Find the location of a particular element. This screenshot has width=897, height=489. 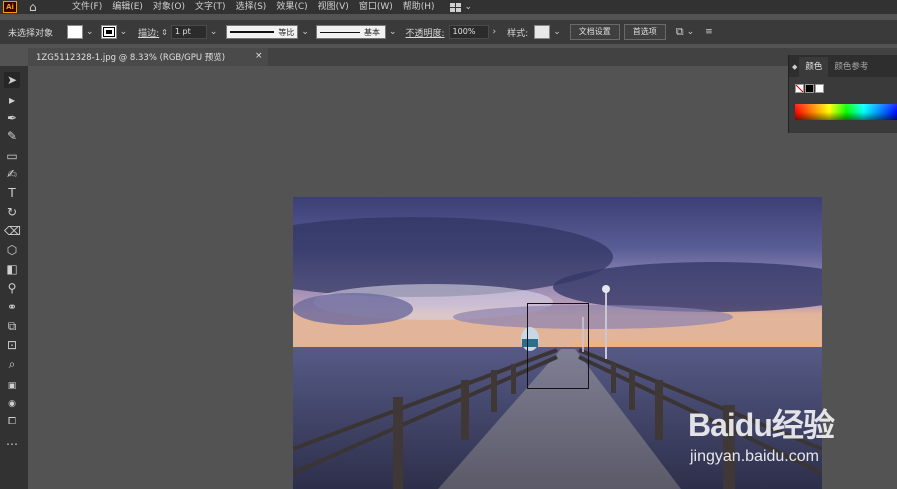

brush-label: 基本 is located at coordinates (371, 32).